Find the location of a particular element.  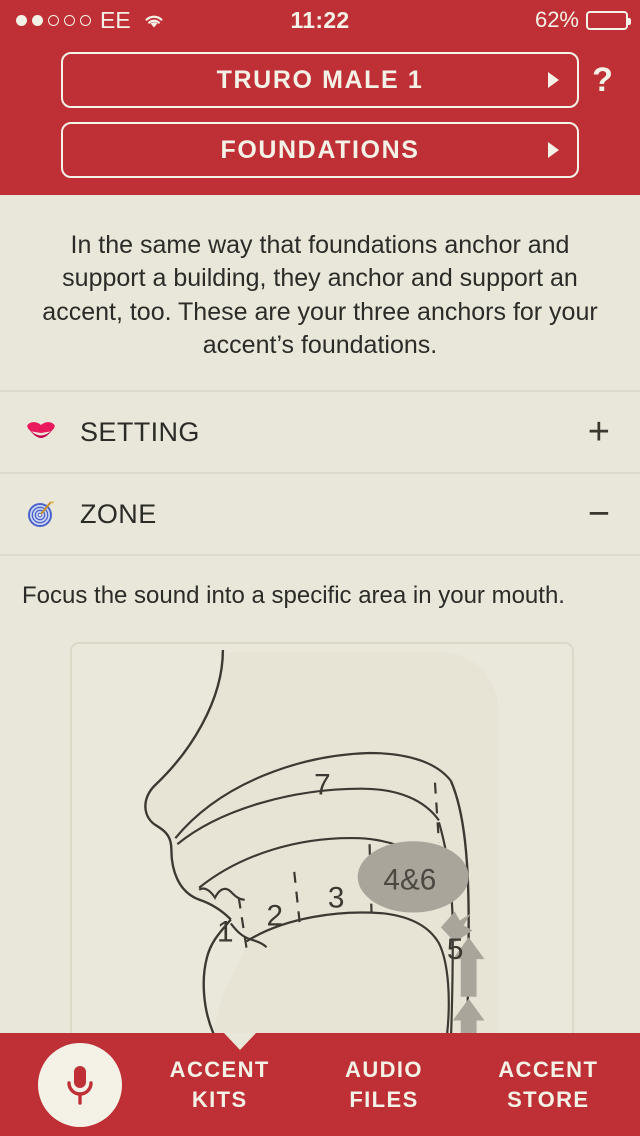

accordion-toggle-setting: + is located at coordinates (601, 432).